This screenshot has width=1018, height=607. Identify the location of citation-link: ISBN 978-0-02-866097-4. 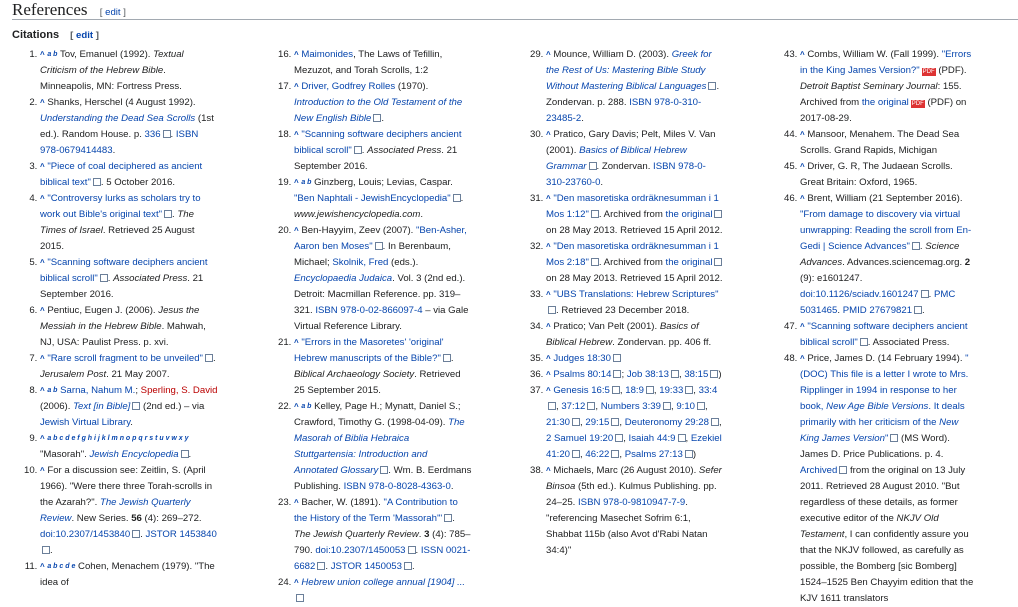
(368, 310).